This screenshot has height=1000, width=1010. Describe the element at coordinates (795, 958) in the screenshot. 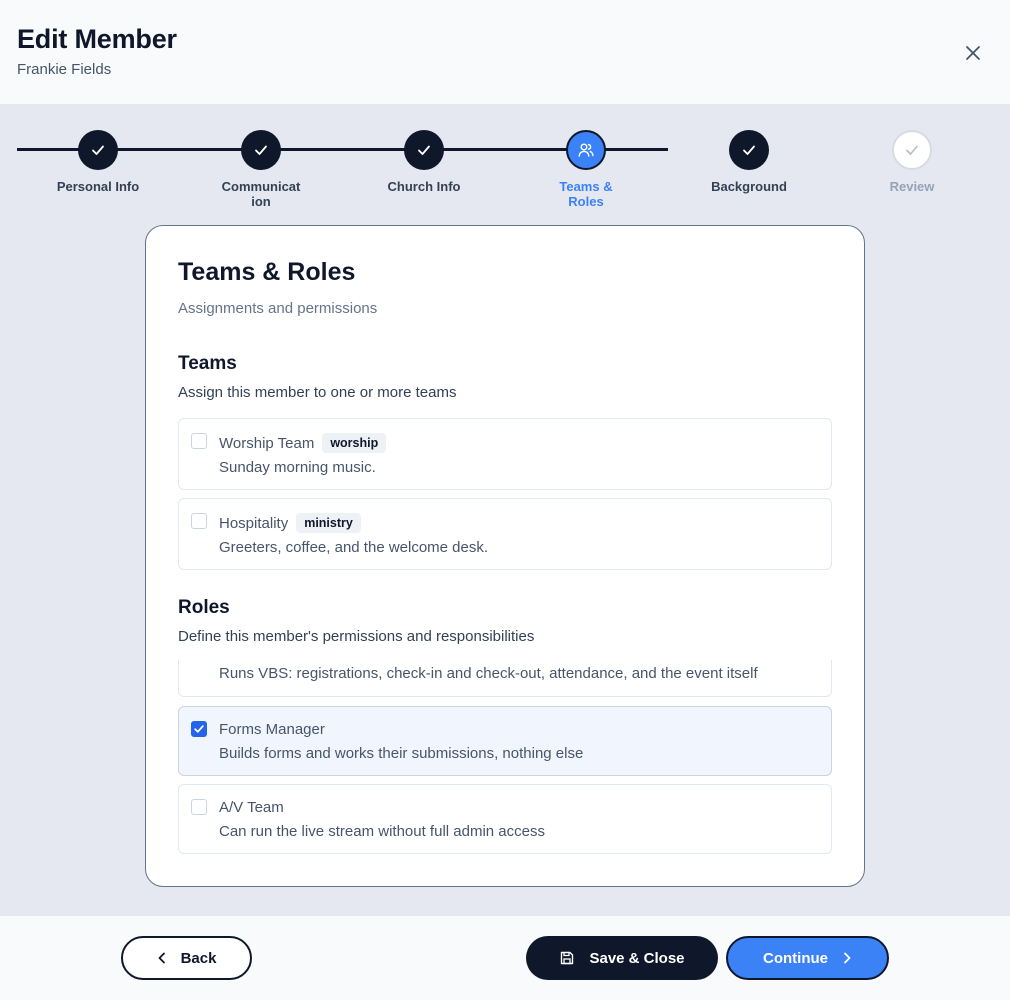

I see `continue-label: Continue` at that location.